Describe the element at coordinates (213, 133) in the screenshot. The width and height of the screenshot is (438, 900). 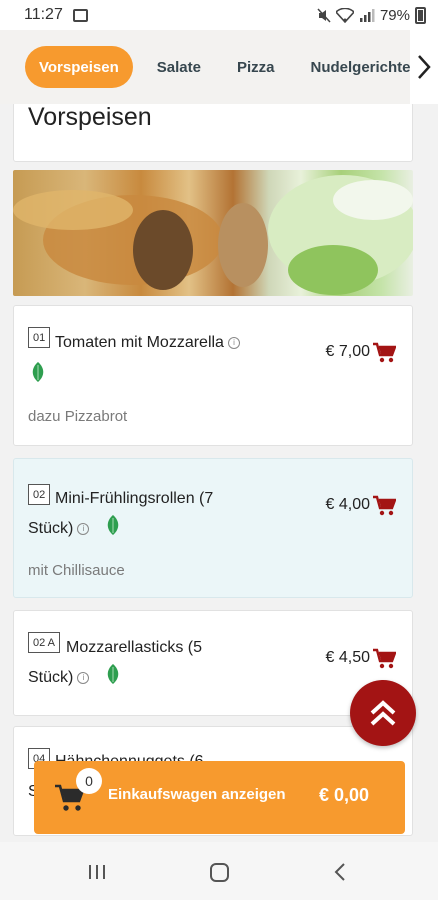
I see `section-heading-card: Vorspeisen` at that location.